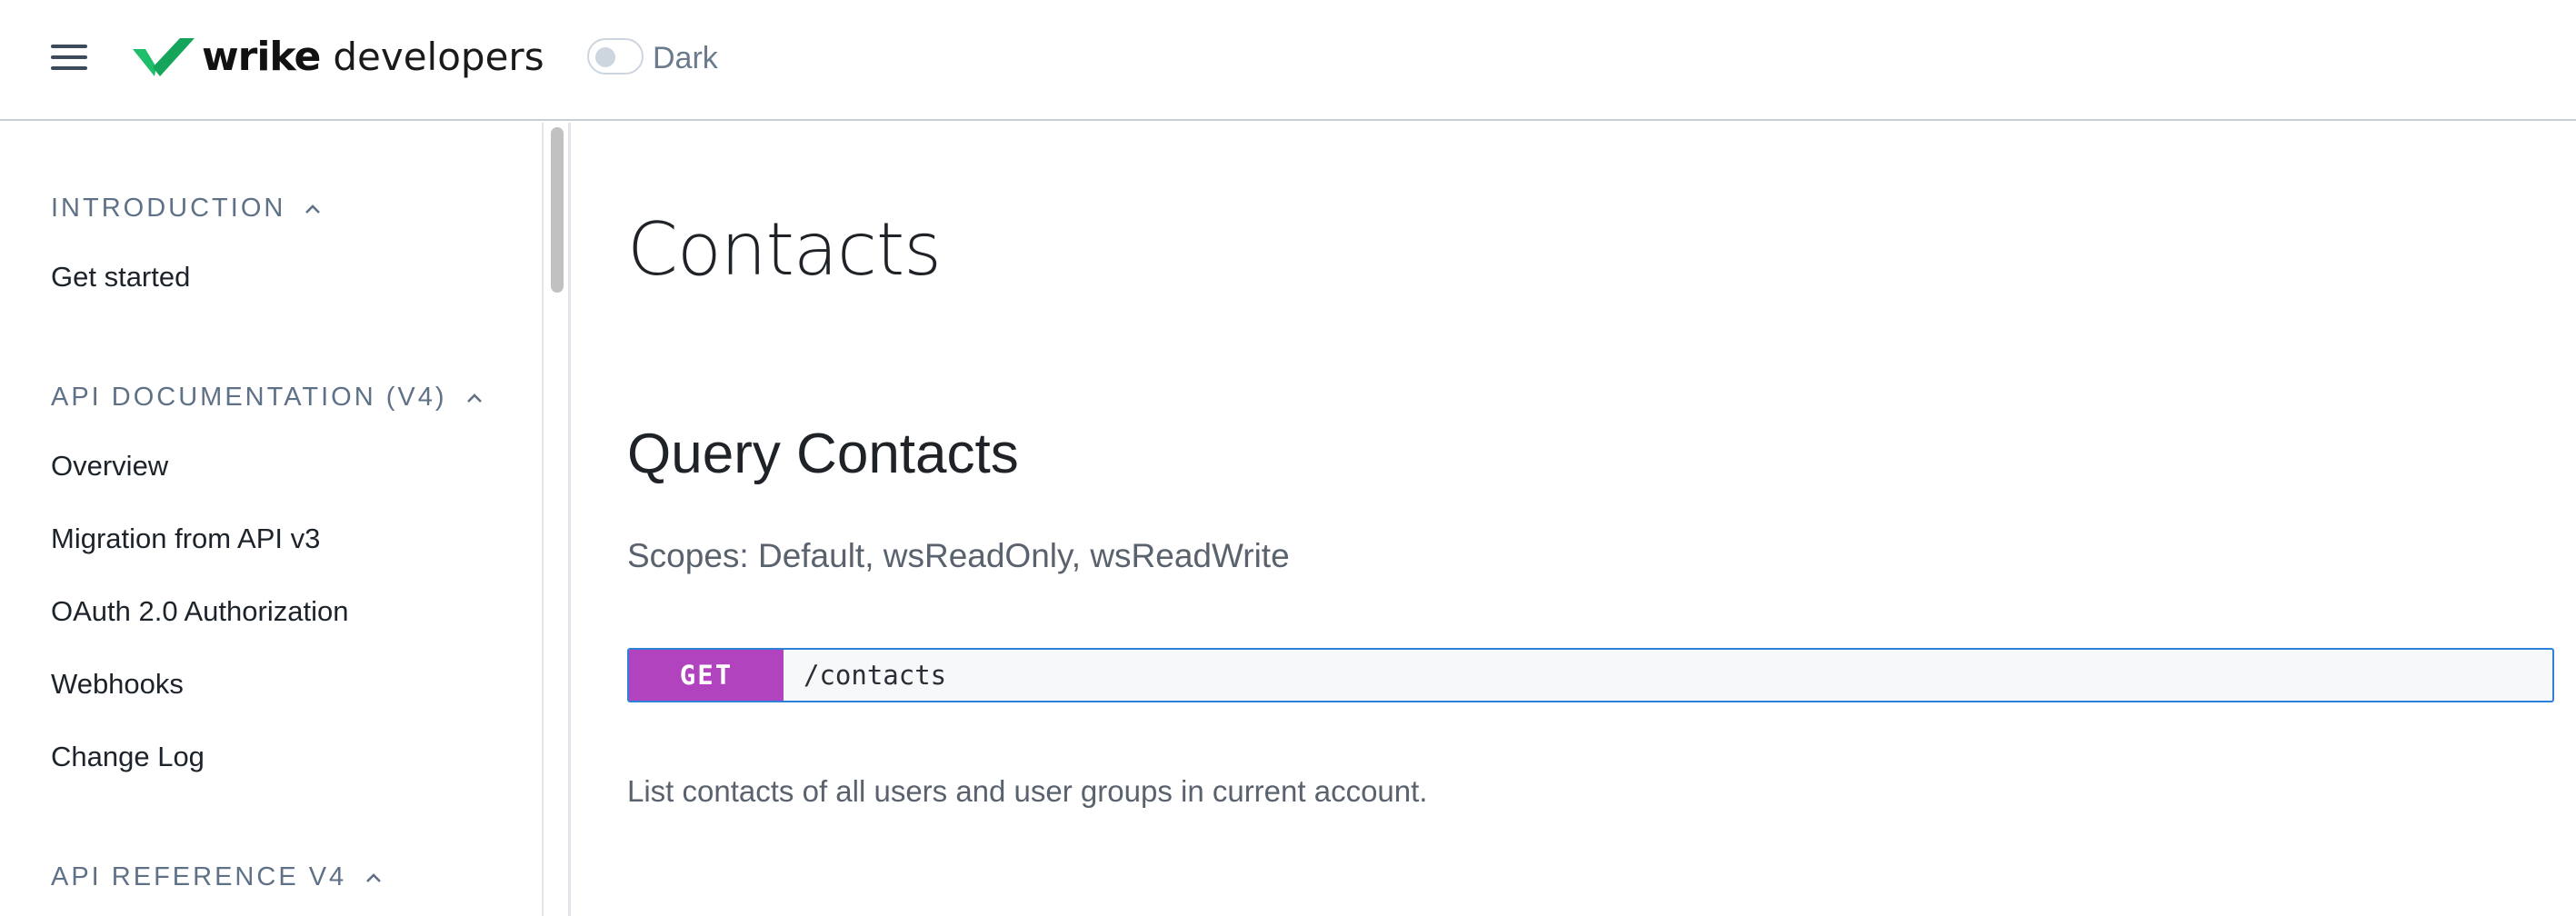 This screenshot has width=2576, height=916. What do you see at coordinates (823, 454) in the screenshot?
I see `section-title: Query Contacts` at bounding box center [823, 454].